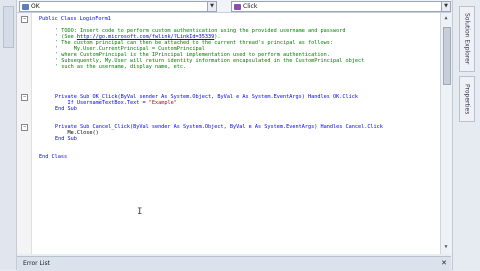 The height and width of the screenshot is (271, 480). I want to click on error-list-label: Error List, so click(37, 263).